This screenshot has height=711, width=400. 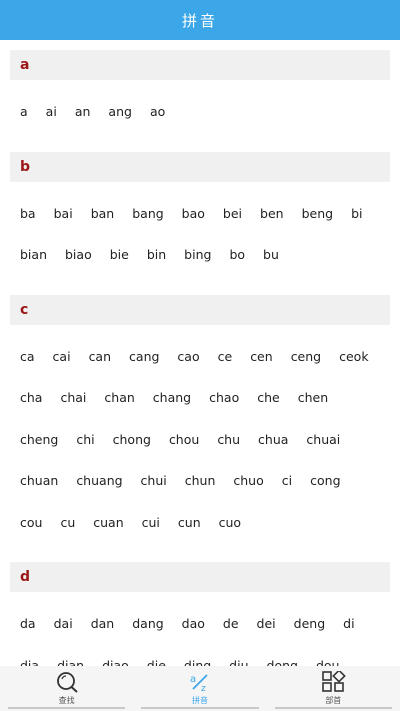 I want to click on syllable-item: dian, so click(x=70, y=656).